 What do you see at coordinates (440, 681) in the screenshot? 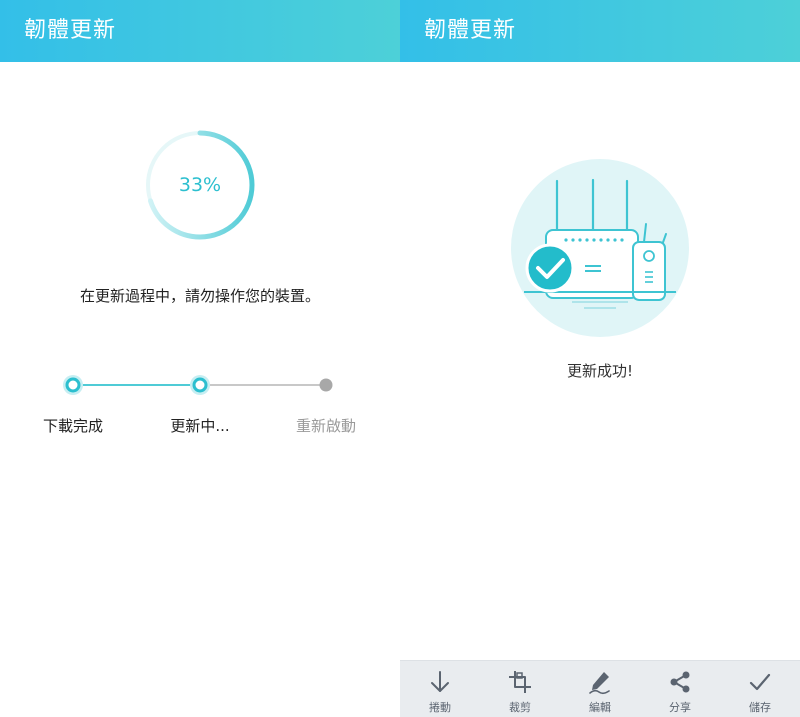
I see `arrow-down-icon` at bounding box center [440, 681].